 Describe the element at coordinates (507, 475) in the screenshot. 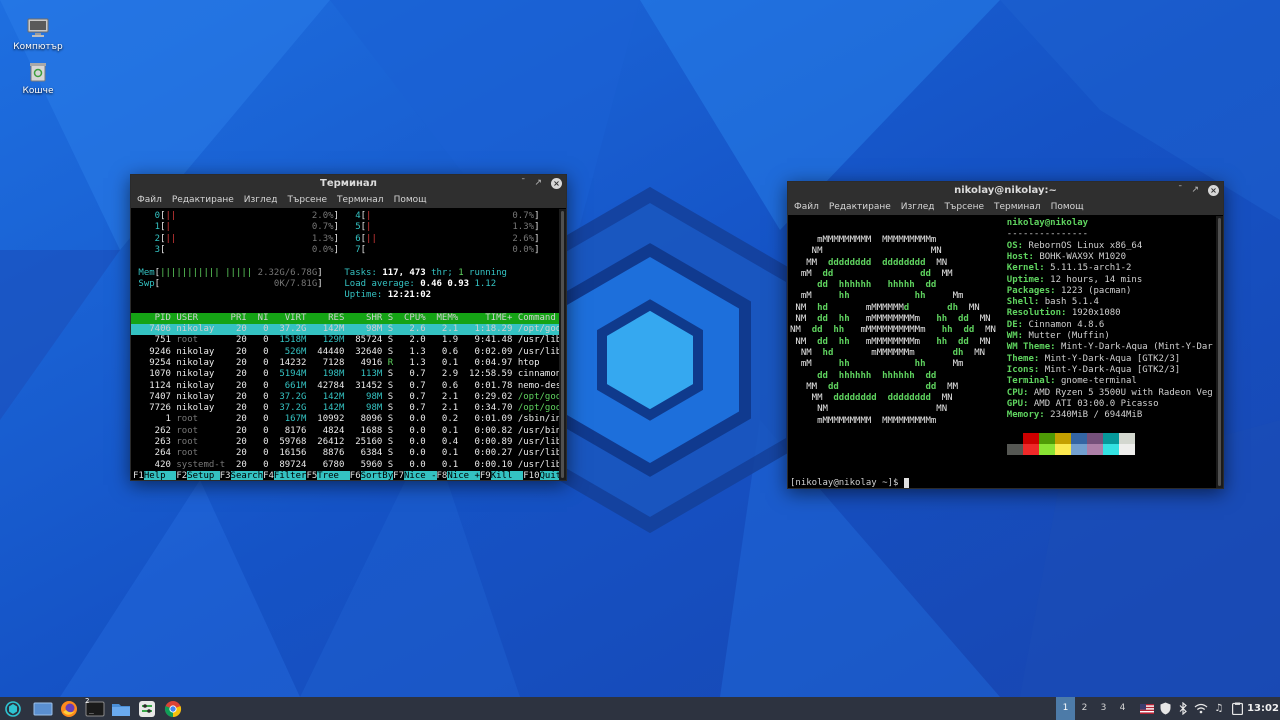

I see `fkey-label: Kill` at that location.